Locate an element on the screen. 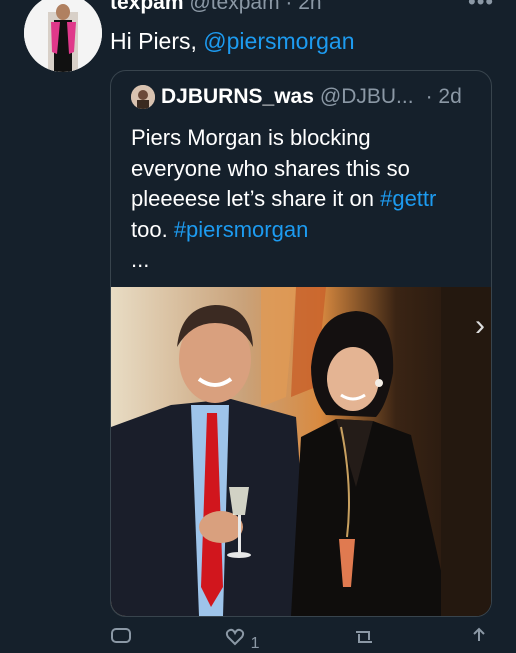 Image resolution: width=516 pixels, height=653 pixels. tweet-text: Hi Piers, @piersmorgan is located at coordinates (232, 41).